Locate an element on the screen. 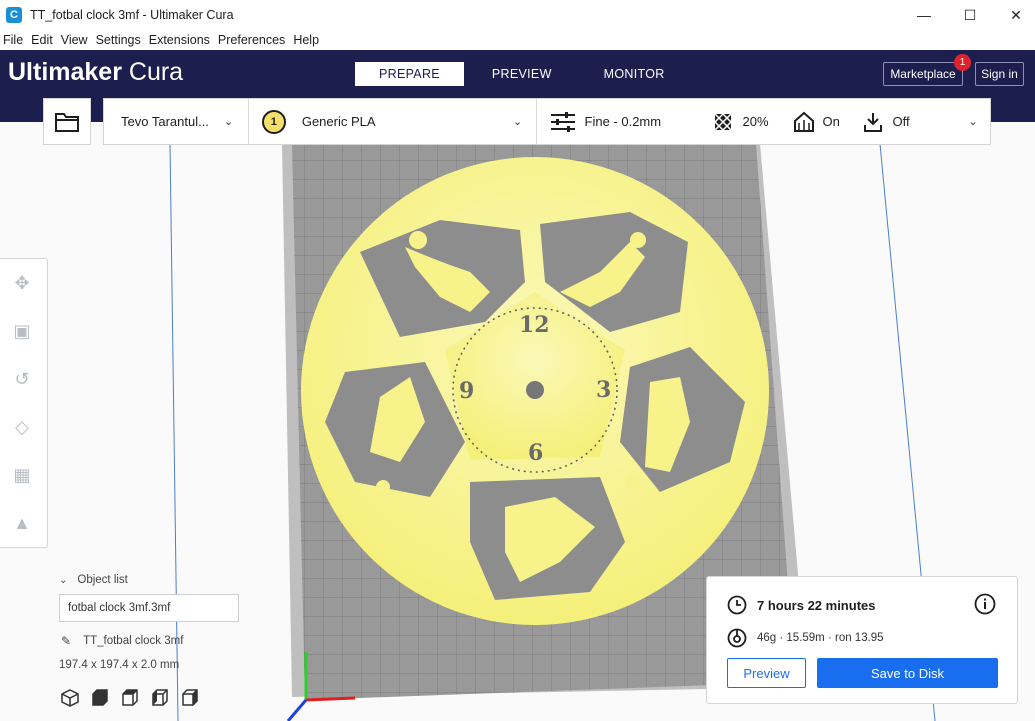 The image size is (1035, 721). tab-prepare: PREPARE is located at coordinates (409, 74).